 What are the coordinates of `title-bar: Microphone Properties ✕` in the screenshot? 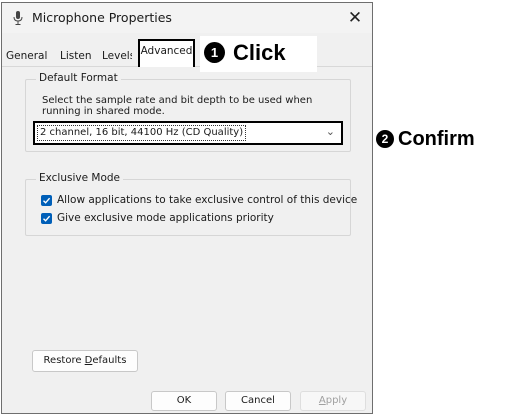 It's located at (187, 18).